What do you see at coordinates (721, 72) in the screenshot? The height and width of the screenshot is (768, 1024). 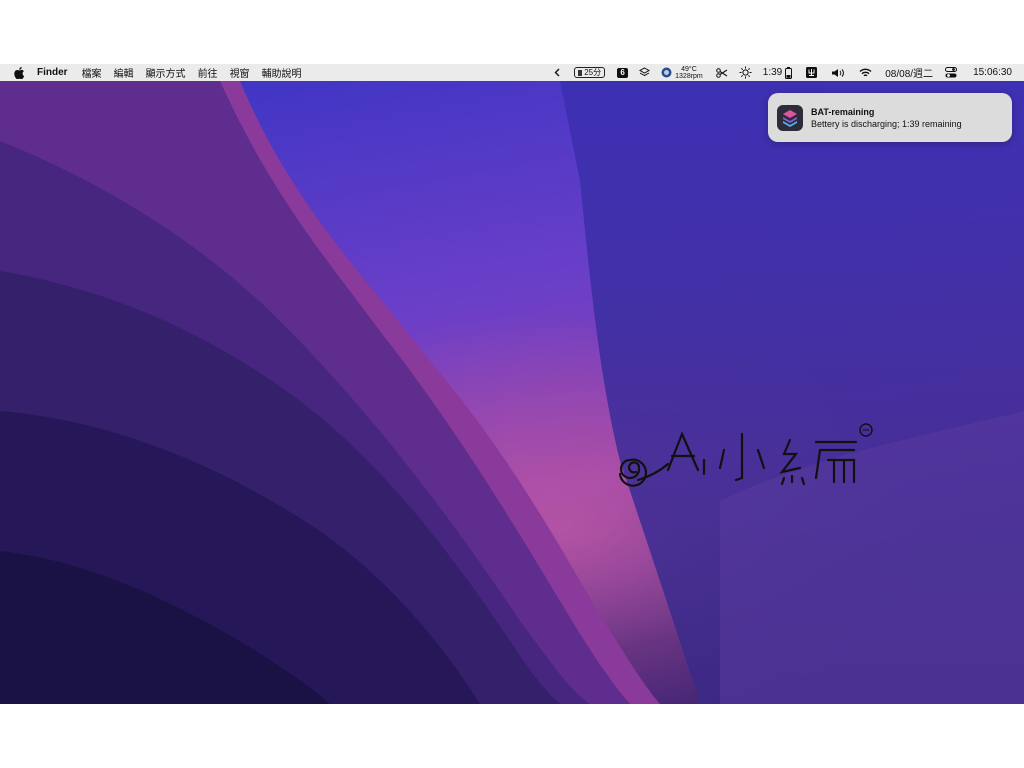 I see `scissors-icon` at bounding box center [721, 72].